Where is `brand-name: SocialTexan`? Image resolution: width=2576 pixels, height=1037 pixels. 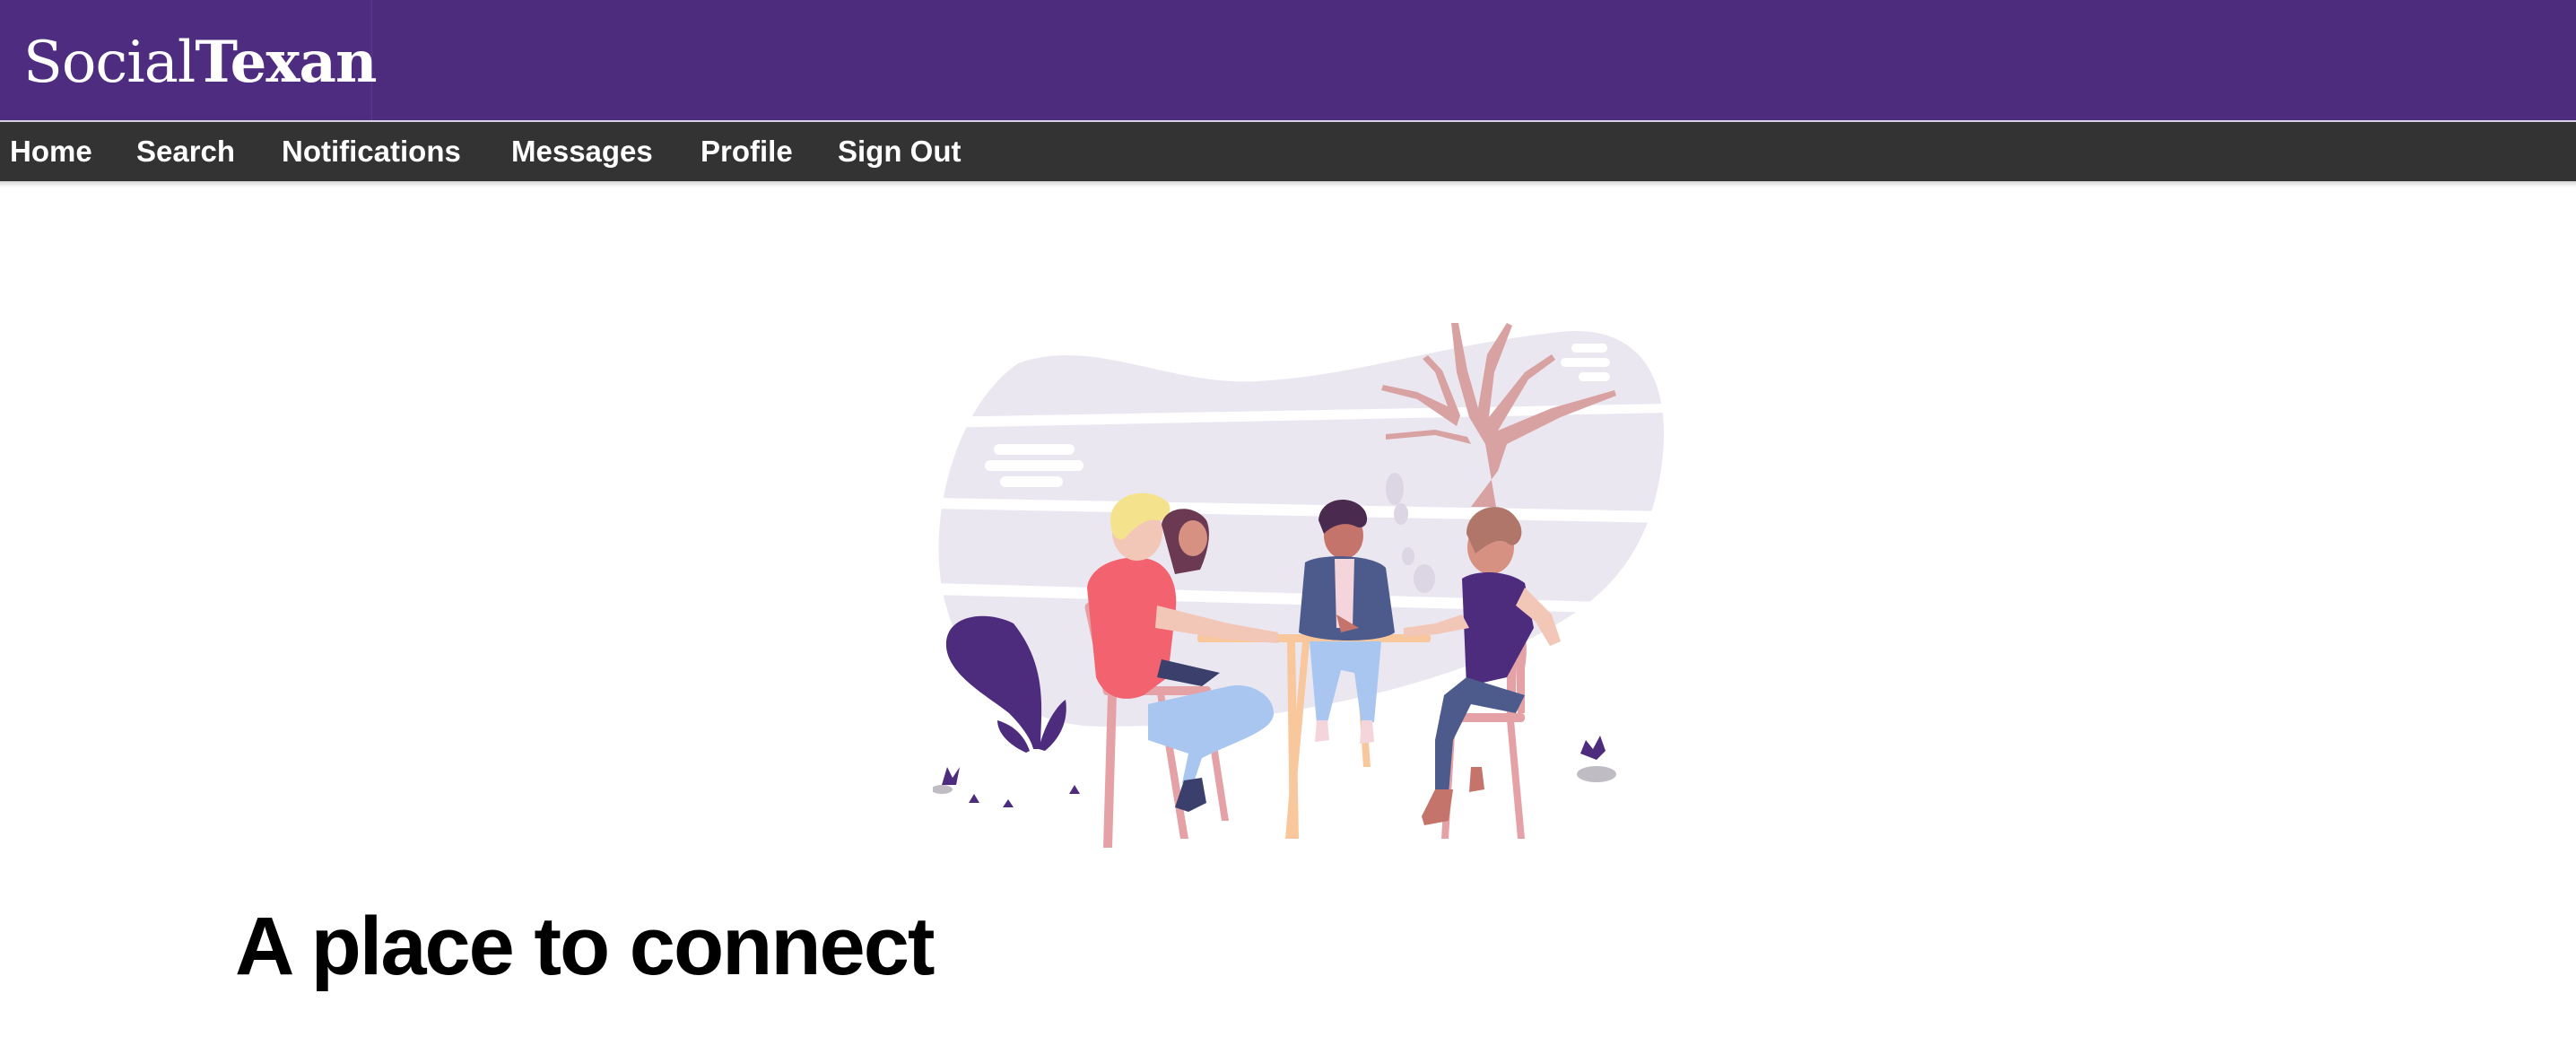
brand-name: SocialTexan is located at coordinates (200, 63).